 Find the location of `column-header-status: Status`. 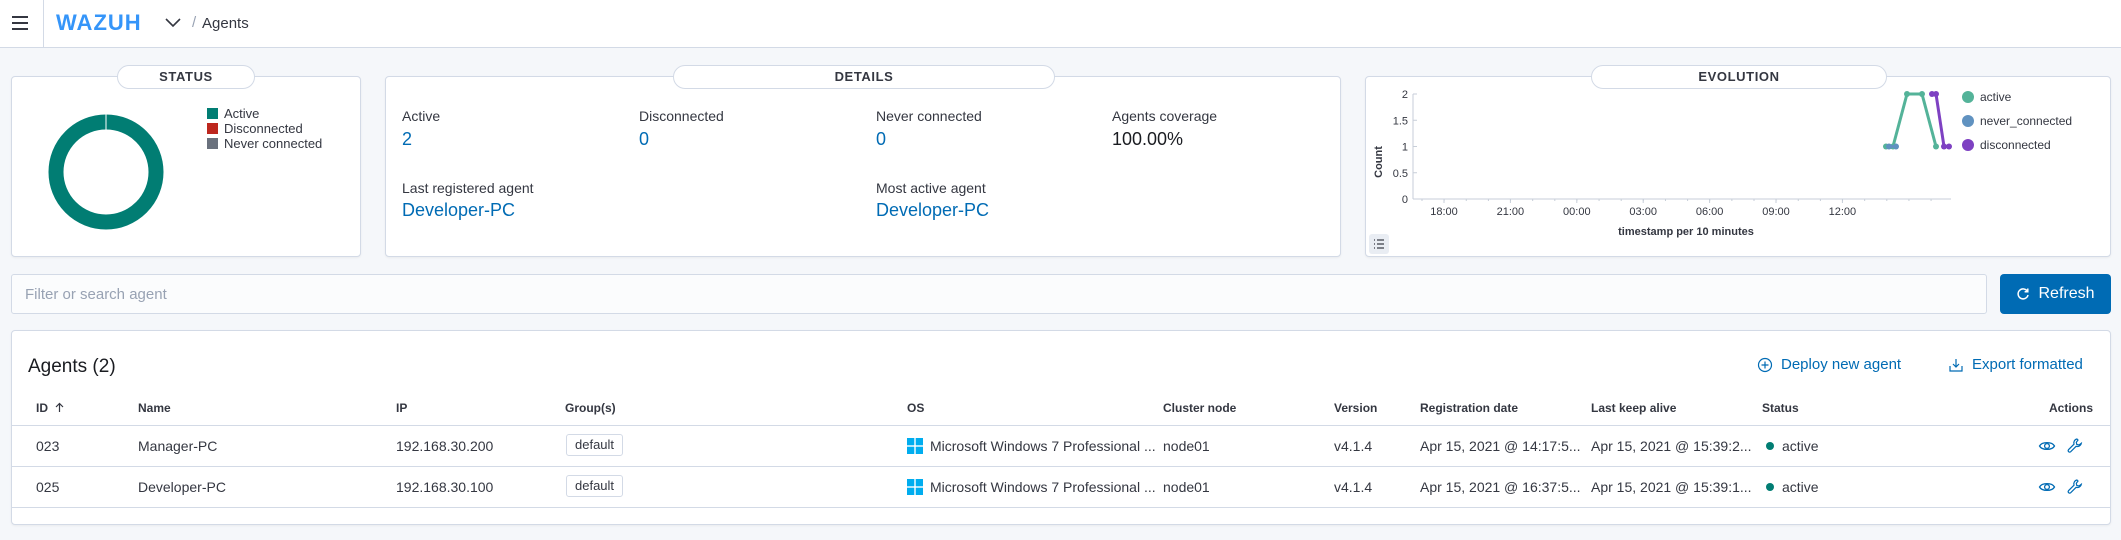

column-header-status: Status is located at coordinates (1780, 408).